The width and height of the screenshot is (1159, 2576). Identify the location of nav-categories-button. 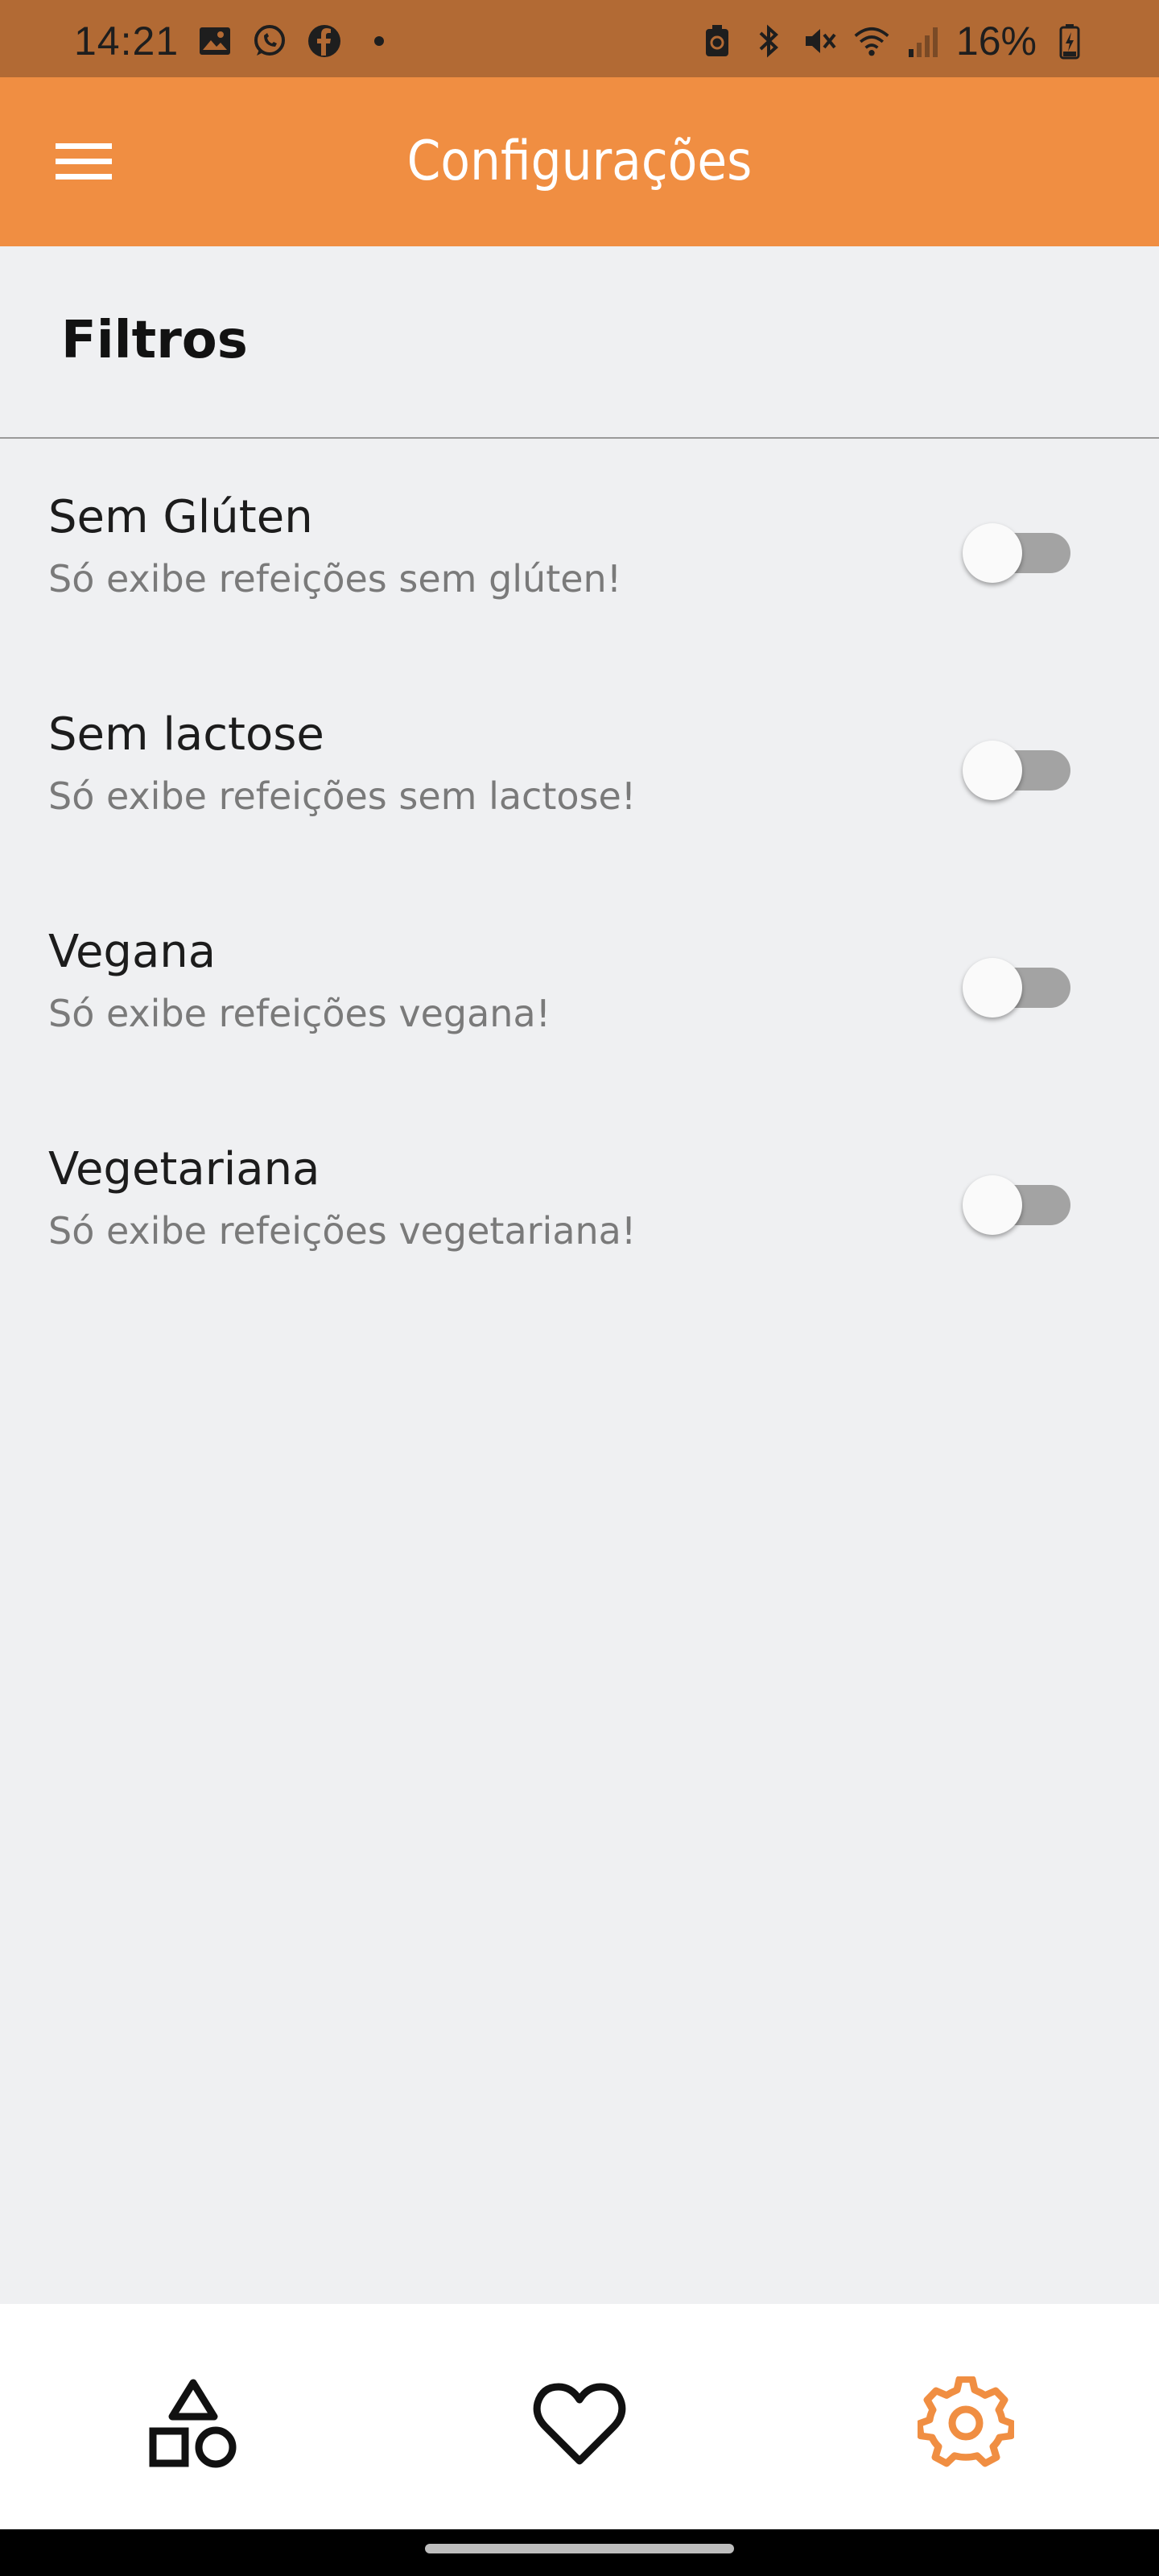
(193, 2424).